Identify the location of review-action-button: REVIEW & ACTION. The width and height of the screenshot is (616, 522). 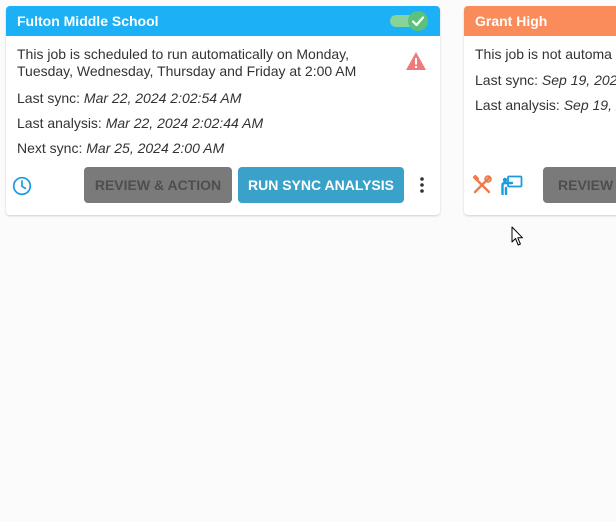
(158, 185).